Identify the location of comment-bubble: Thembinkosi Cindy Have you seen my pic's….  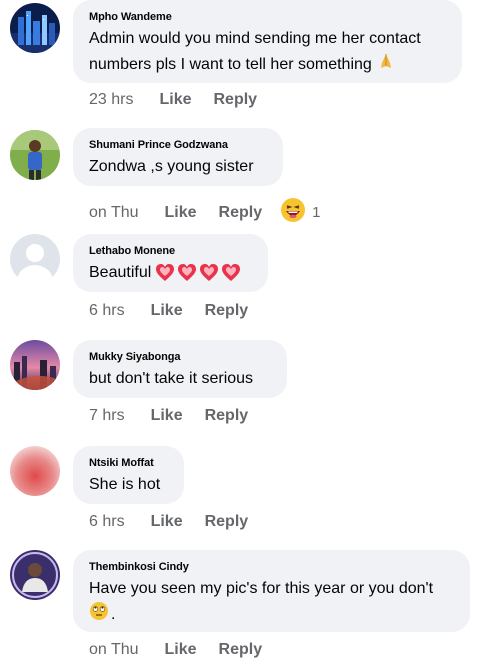
(271, 591).